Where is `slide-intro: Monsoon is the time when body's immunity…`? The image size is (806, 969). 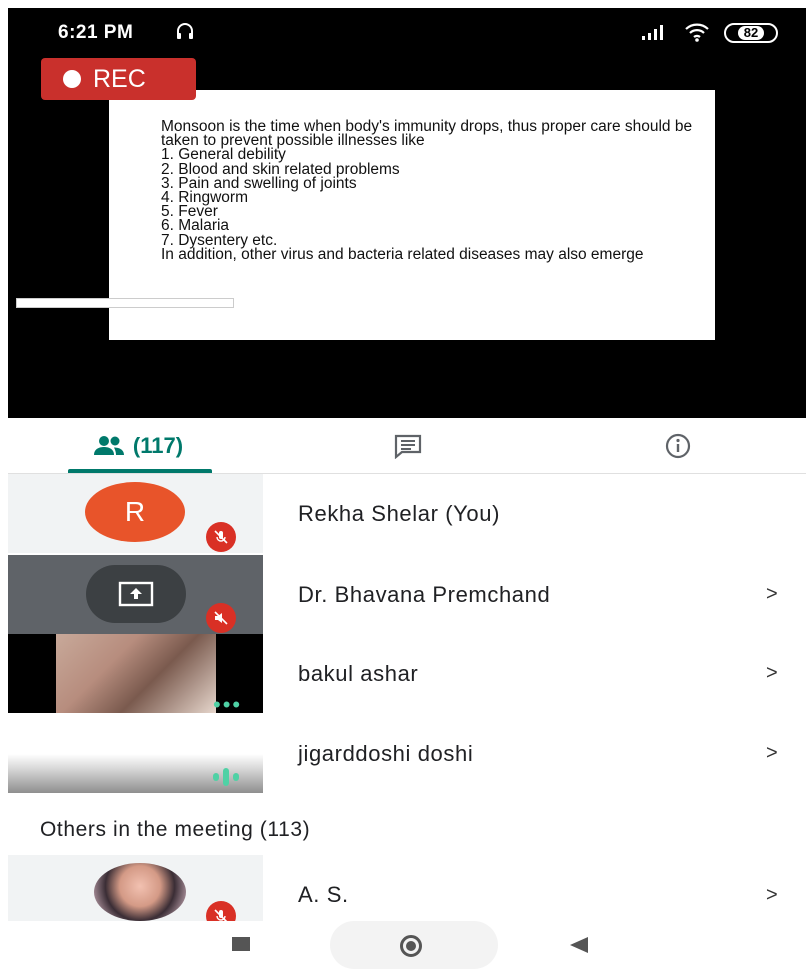
slide-intro: Monsoon is the time when body's immunity… is located at coordinates (427, 134).